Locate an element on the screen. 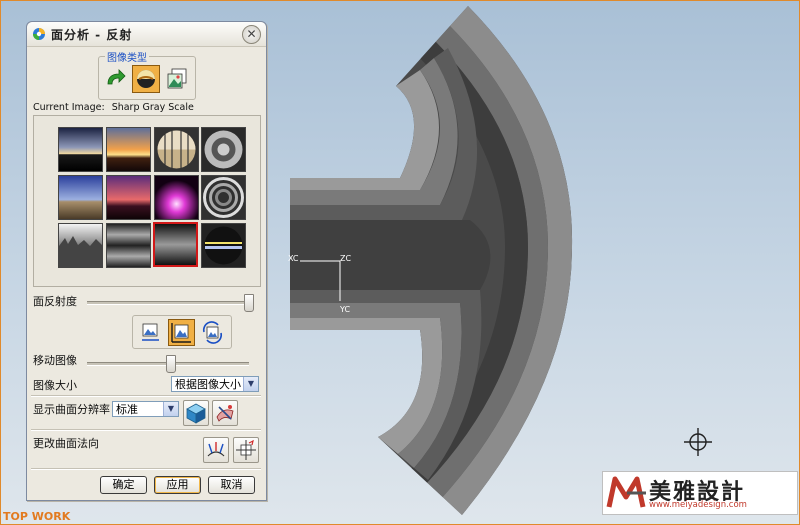 The height and width of the screenshot is (525, 800). image-size-select: 根据图像大小 ▼ is located at coordinates (215, 384).